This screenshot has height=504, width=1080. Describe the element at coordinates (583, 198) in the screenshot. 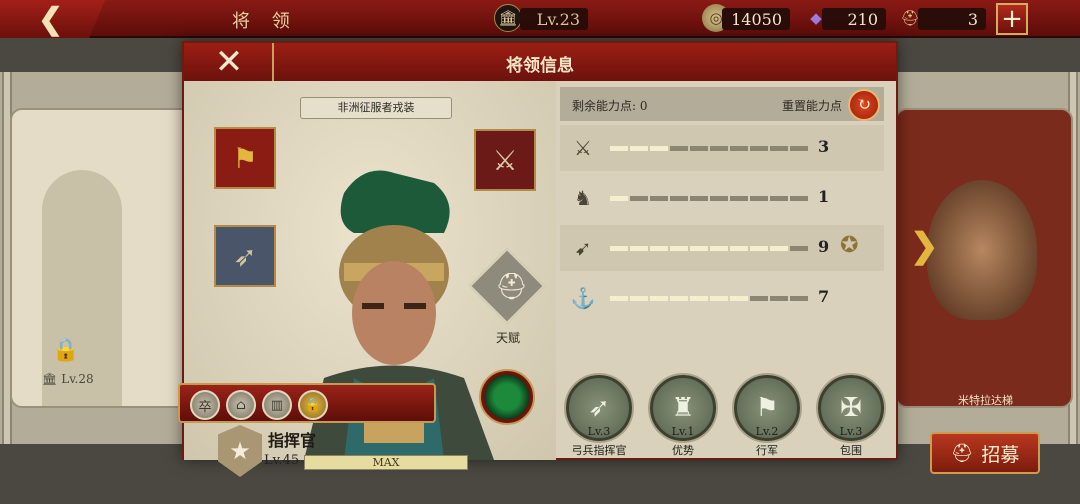

I see `horse-icon: ♞` at that location.